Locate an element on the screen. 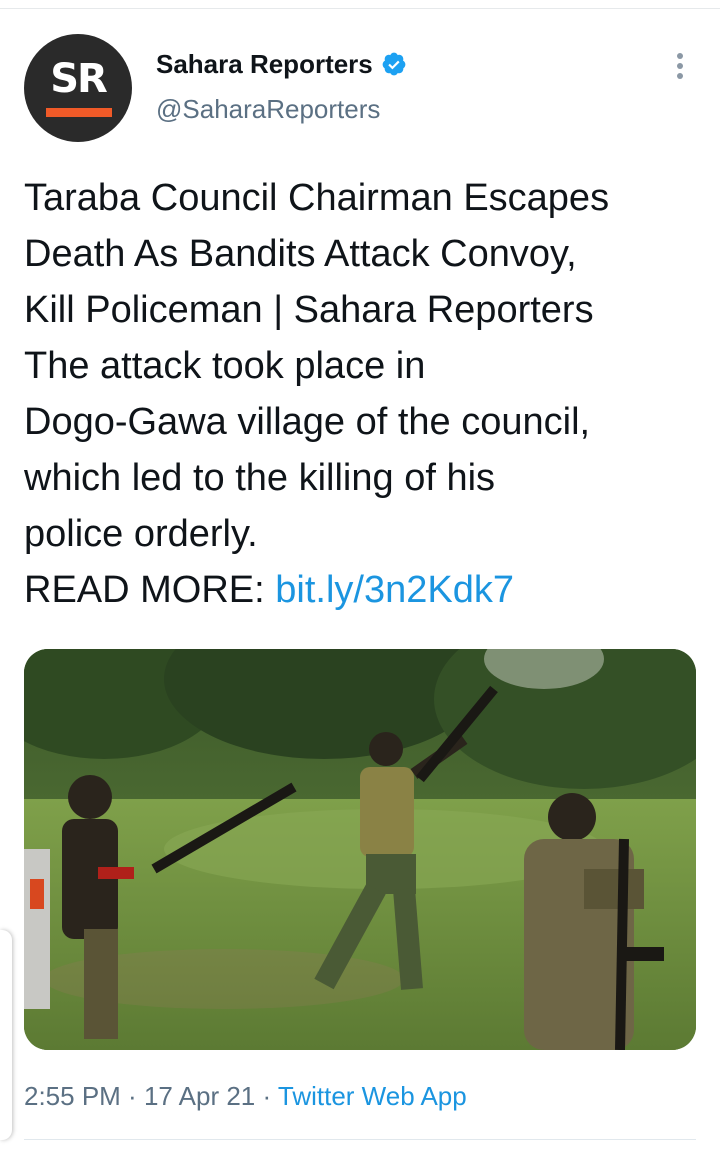 This screenshot has height=1164, width=720. tweet-time: 2:55 PM is located at coordinates (72, 1096).